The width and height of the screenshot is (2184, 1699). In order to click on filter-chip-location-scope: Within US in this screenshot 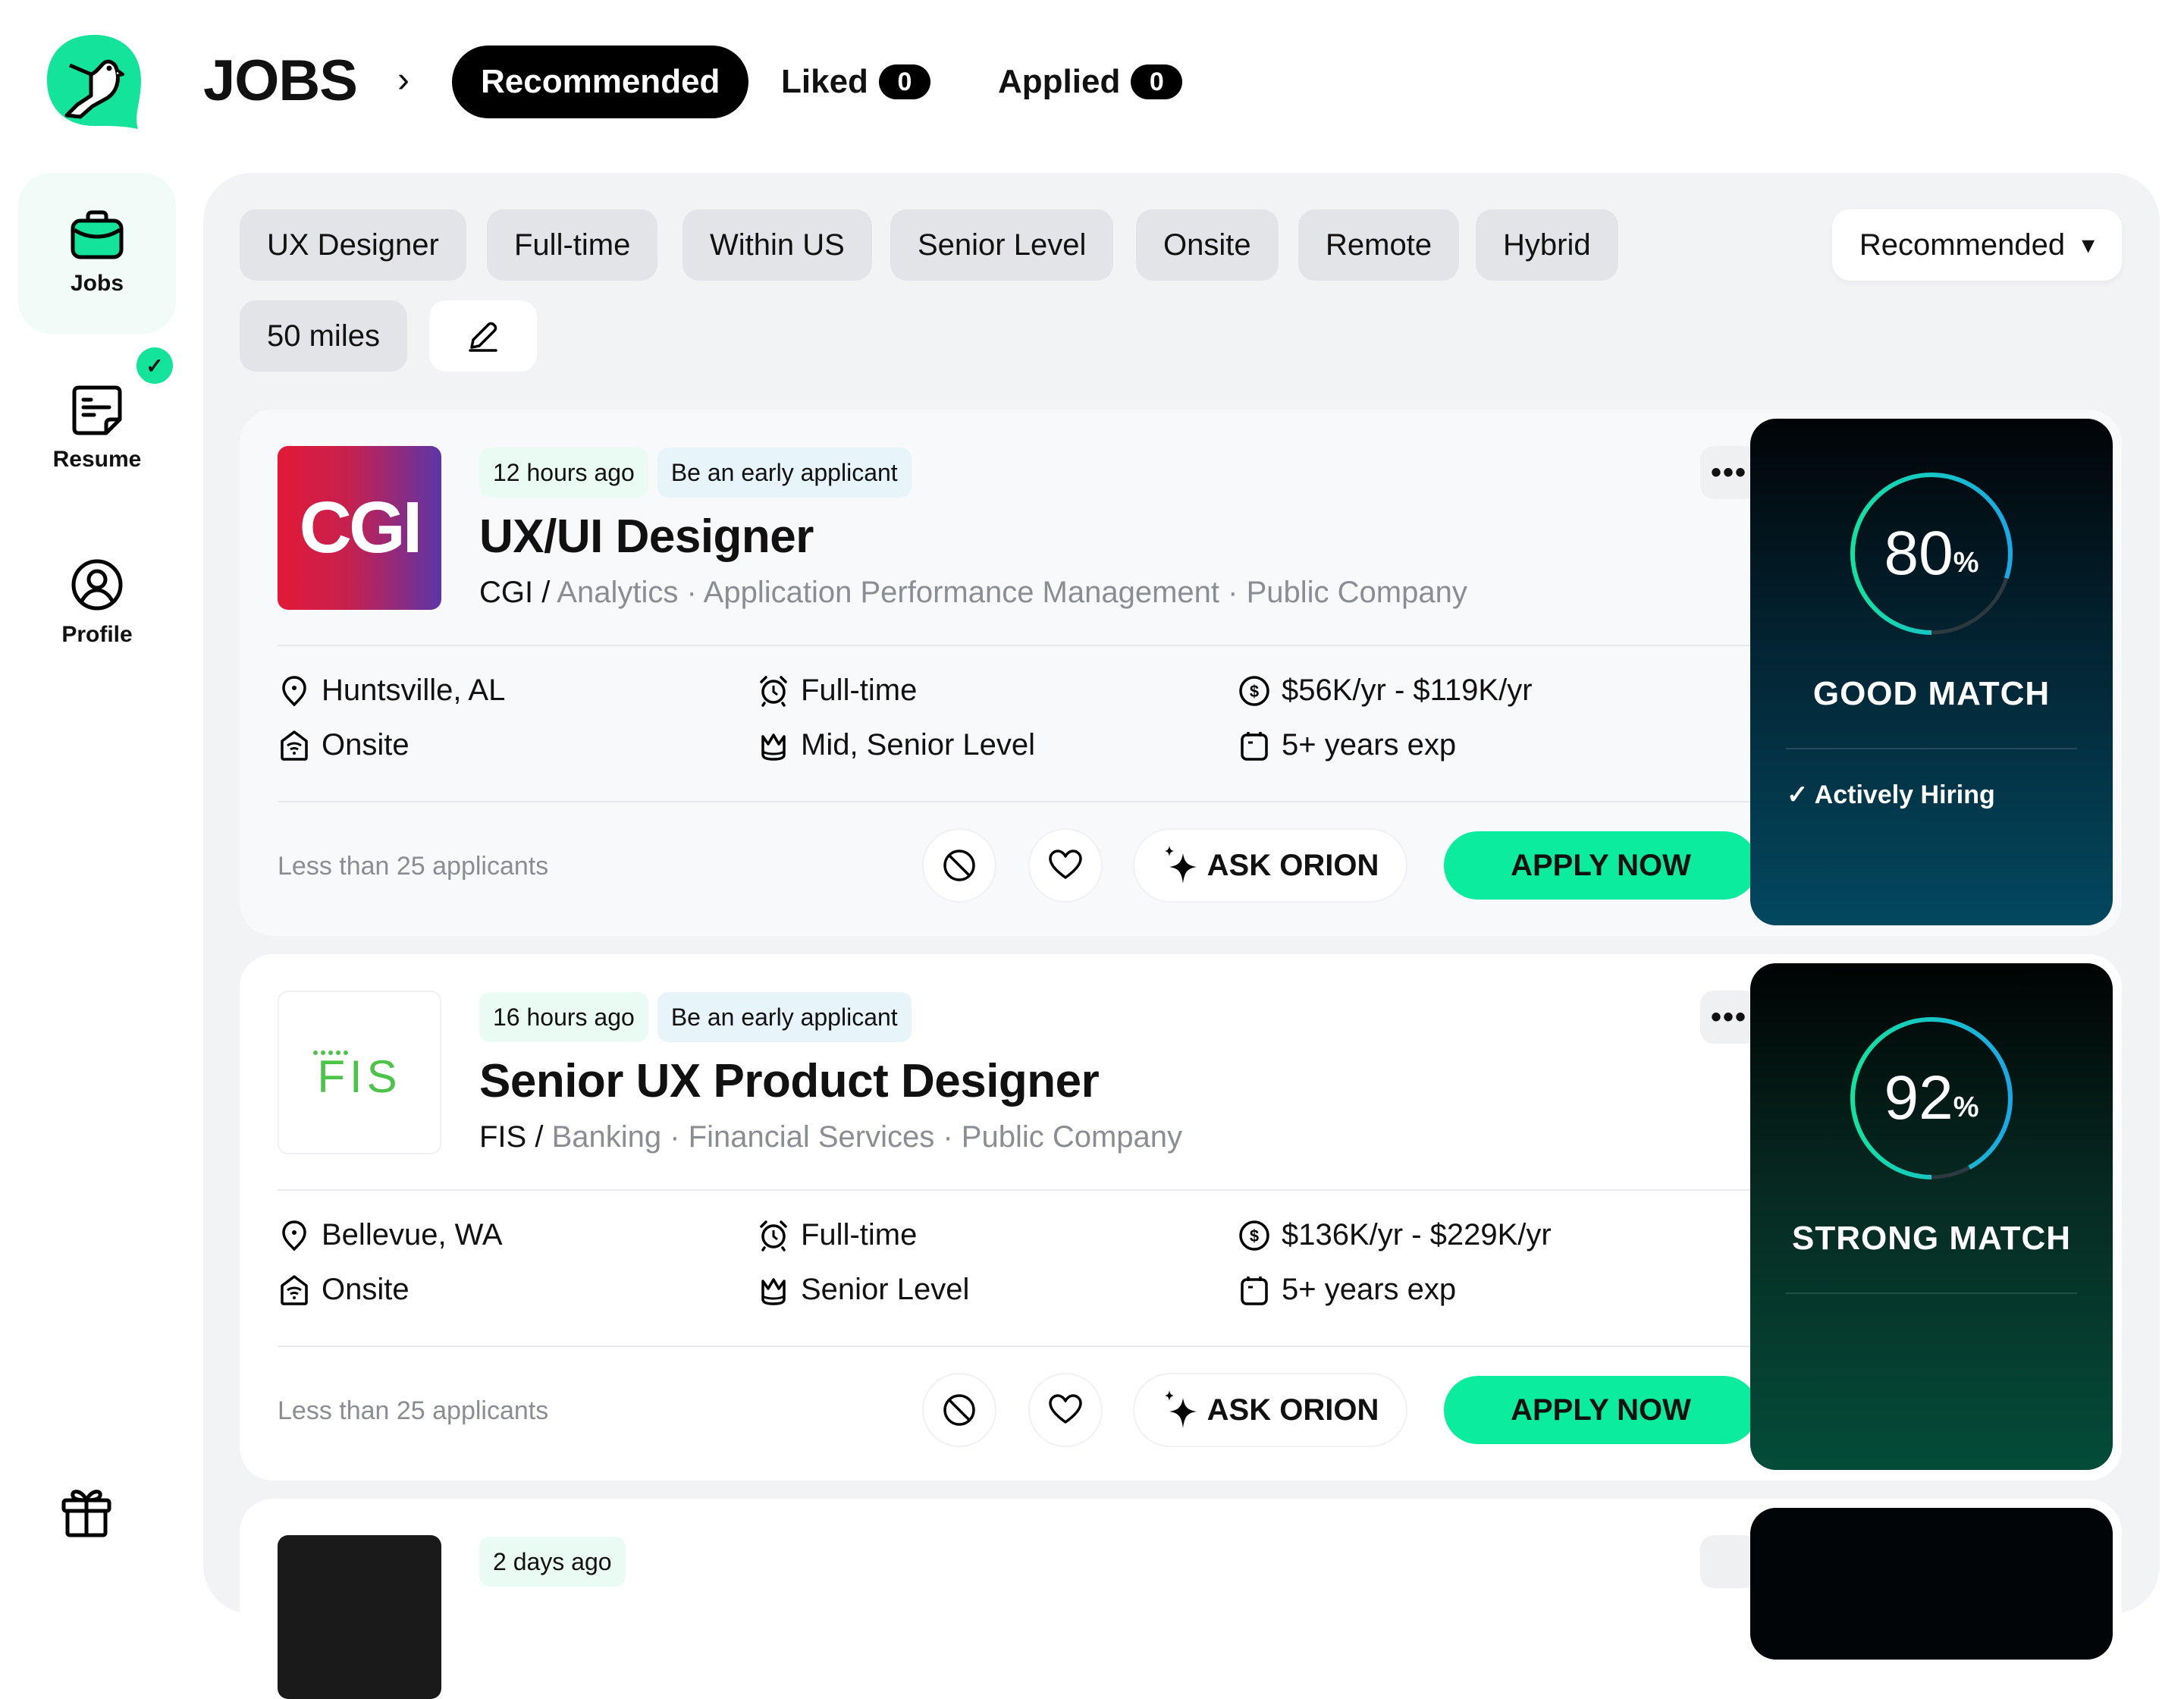, I will do `click(777, 245)`.